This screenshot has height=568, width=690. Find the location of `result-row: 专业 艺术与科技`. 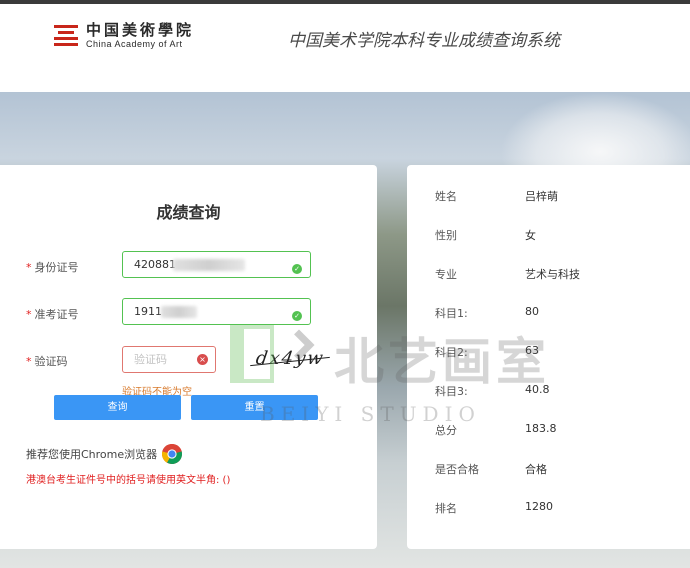

result-row: 专业 艺术与科技 is located at coordinates (548, 275).